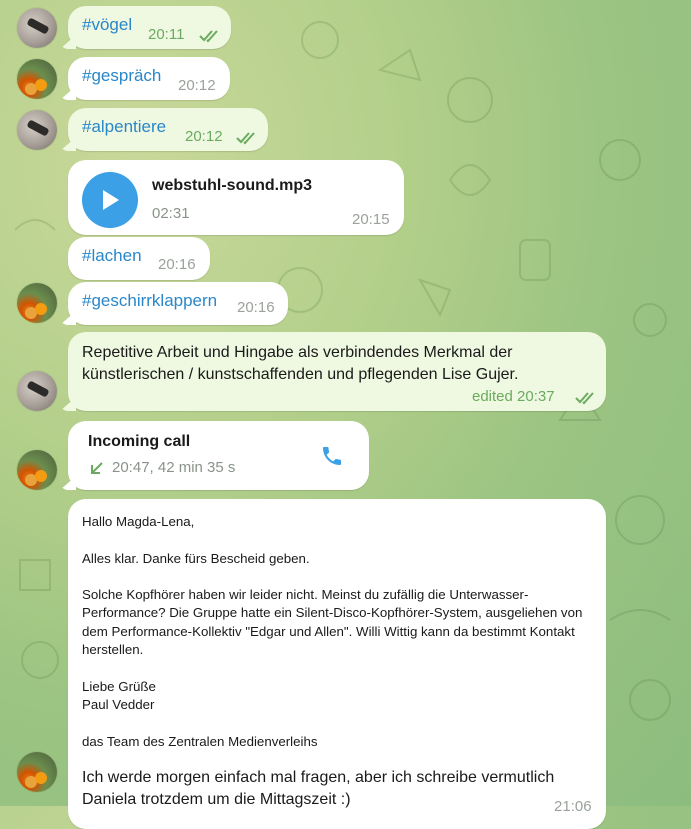 This screenshot has width=691, height=829. I want to click on hashtag-link: #gespräch, so click(121, 76).